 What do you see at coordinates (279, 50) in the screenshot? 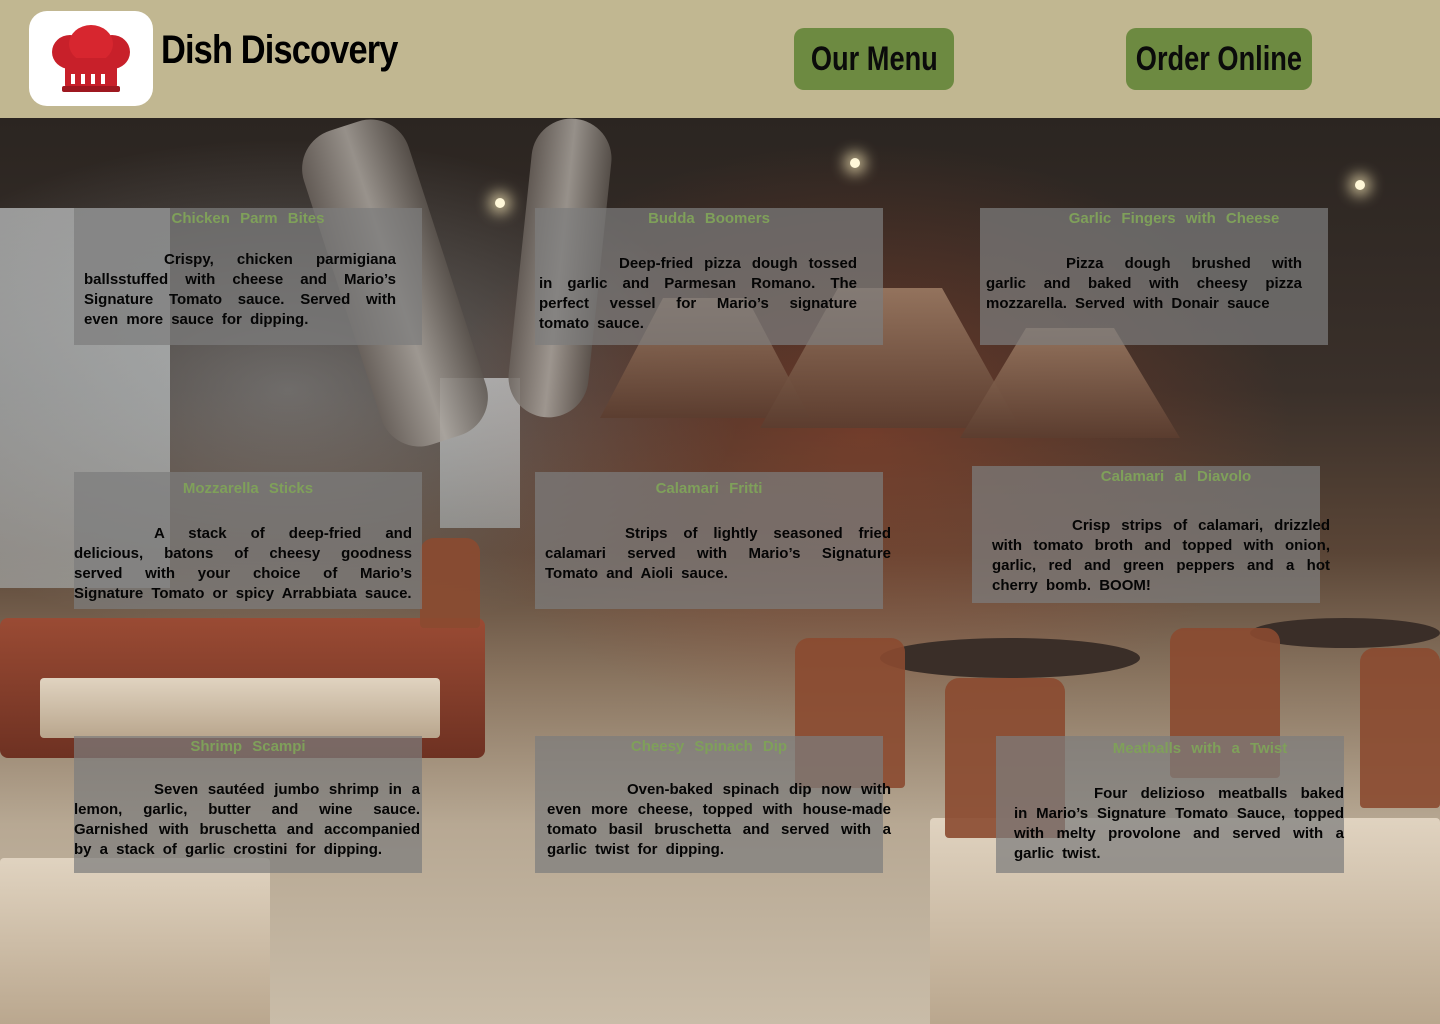
I see `site-title: Dish Discovery` at bounding box center [279, 50].